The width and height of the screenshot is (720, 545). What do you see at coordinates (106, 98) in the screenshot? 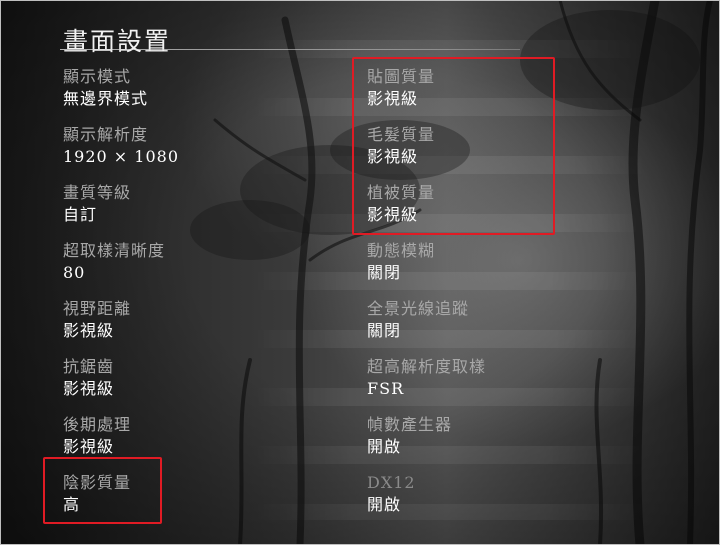
I see `setting-value: 無邊界模式` at bounding box center [106, 98].